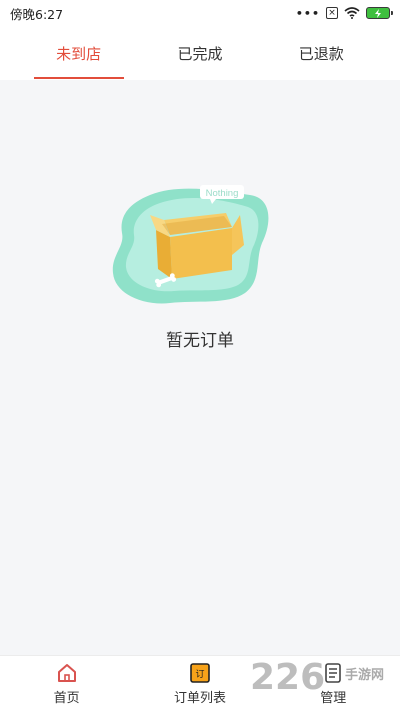 This screenshot has width=400, height=711. Describe the element at coordinates (333, 698) in the screenshot. I see `nav-manage-label: 管理` at that location.